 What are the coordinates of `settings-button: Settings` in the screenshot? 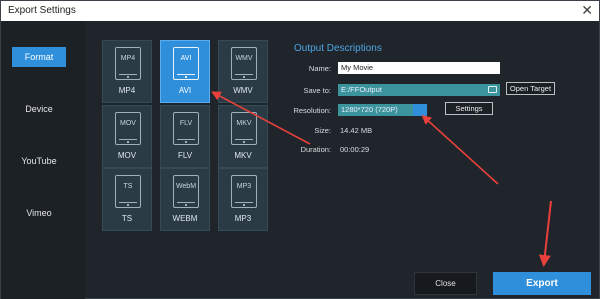 It's located at (469, 108).